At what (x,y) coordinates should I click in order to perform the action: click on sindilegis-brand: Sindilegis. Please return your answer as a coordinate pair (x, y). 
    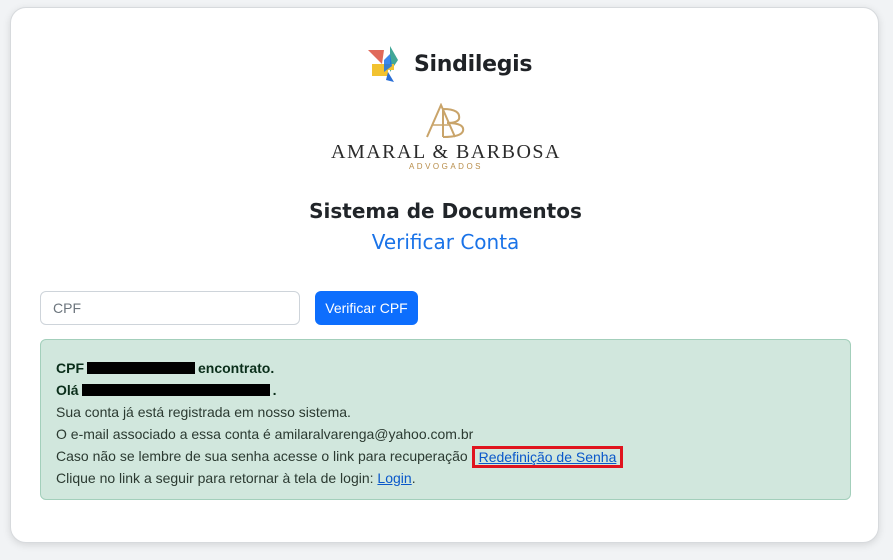
    Looking at the image, I should click on (449, 64).